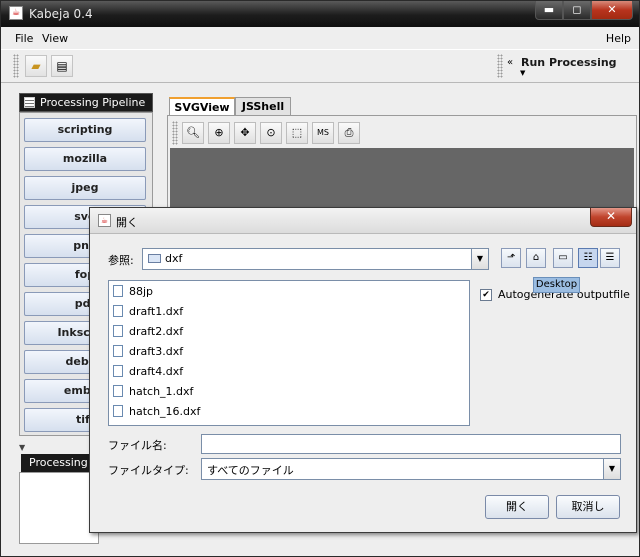 The height and width of the screenshot is (557, 640). I want to click on list-item: draft4.dxf, so click(148, 372).